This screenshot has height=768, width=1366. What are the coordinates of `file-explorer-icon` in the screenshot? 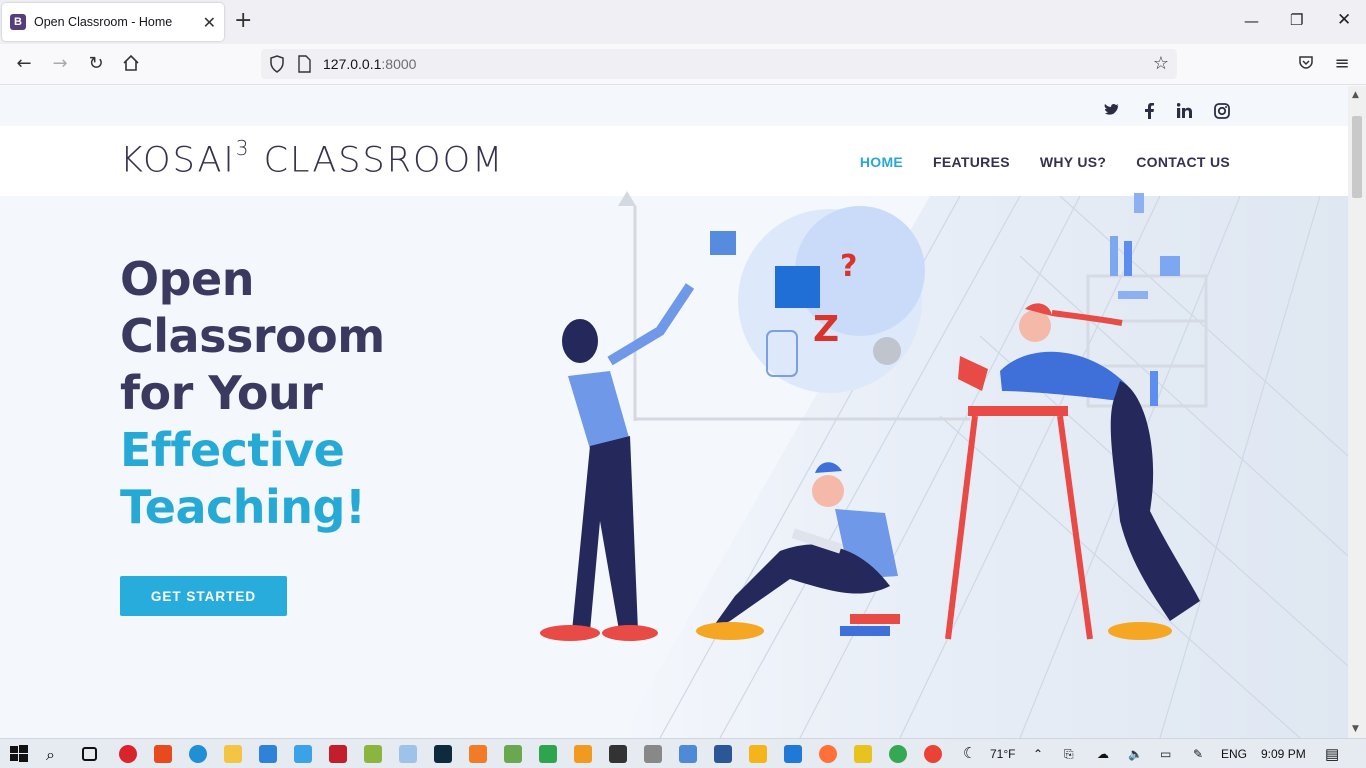 It's located at (233, 754).